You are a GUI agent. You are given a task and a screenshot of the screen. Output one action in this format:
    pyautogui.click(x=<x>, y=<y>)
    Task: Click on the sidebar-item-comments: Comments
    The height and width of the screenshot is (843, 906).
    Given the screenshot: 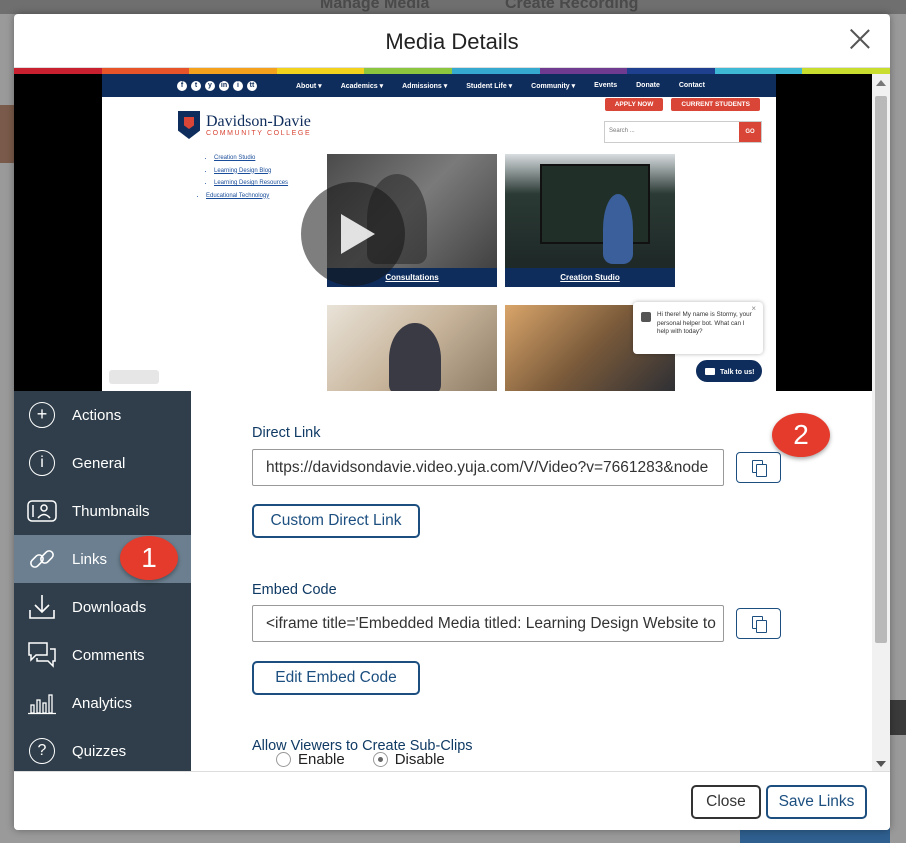 What is the action you would take?
    pyautogui.click(x=102, y=655)
    